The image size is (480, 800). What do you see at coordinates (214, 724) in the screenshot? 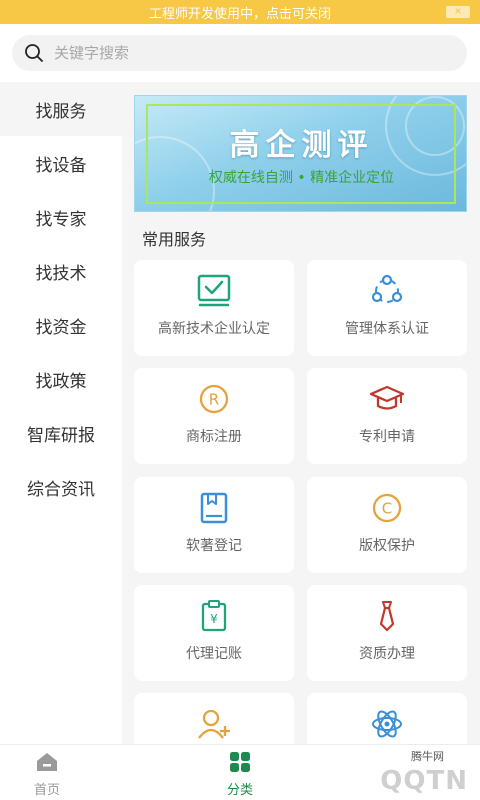
I see `add-user-icon` at bounding box center [214, 724].